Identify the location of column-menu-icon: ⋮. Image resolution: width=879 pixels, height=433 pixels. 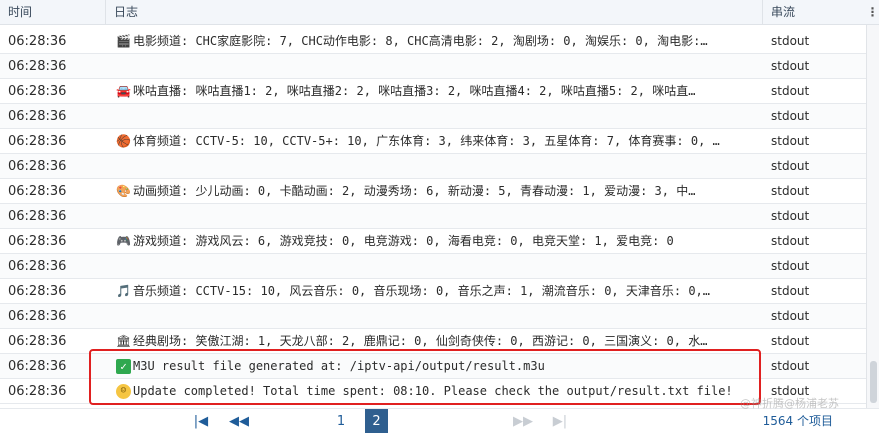
(872, 12).